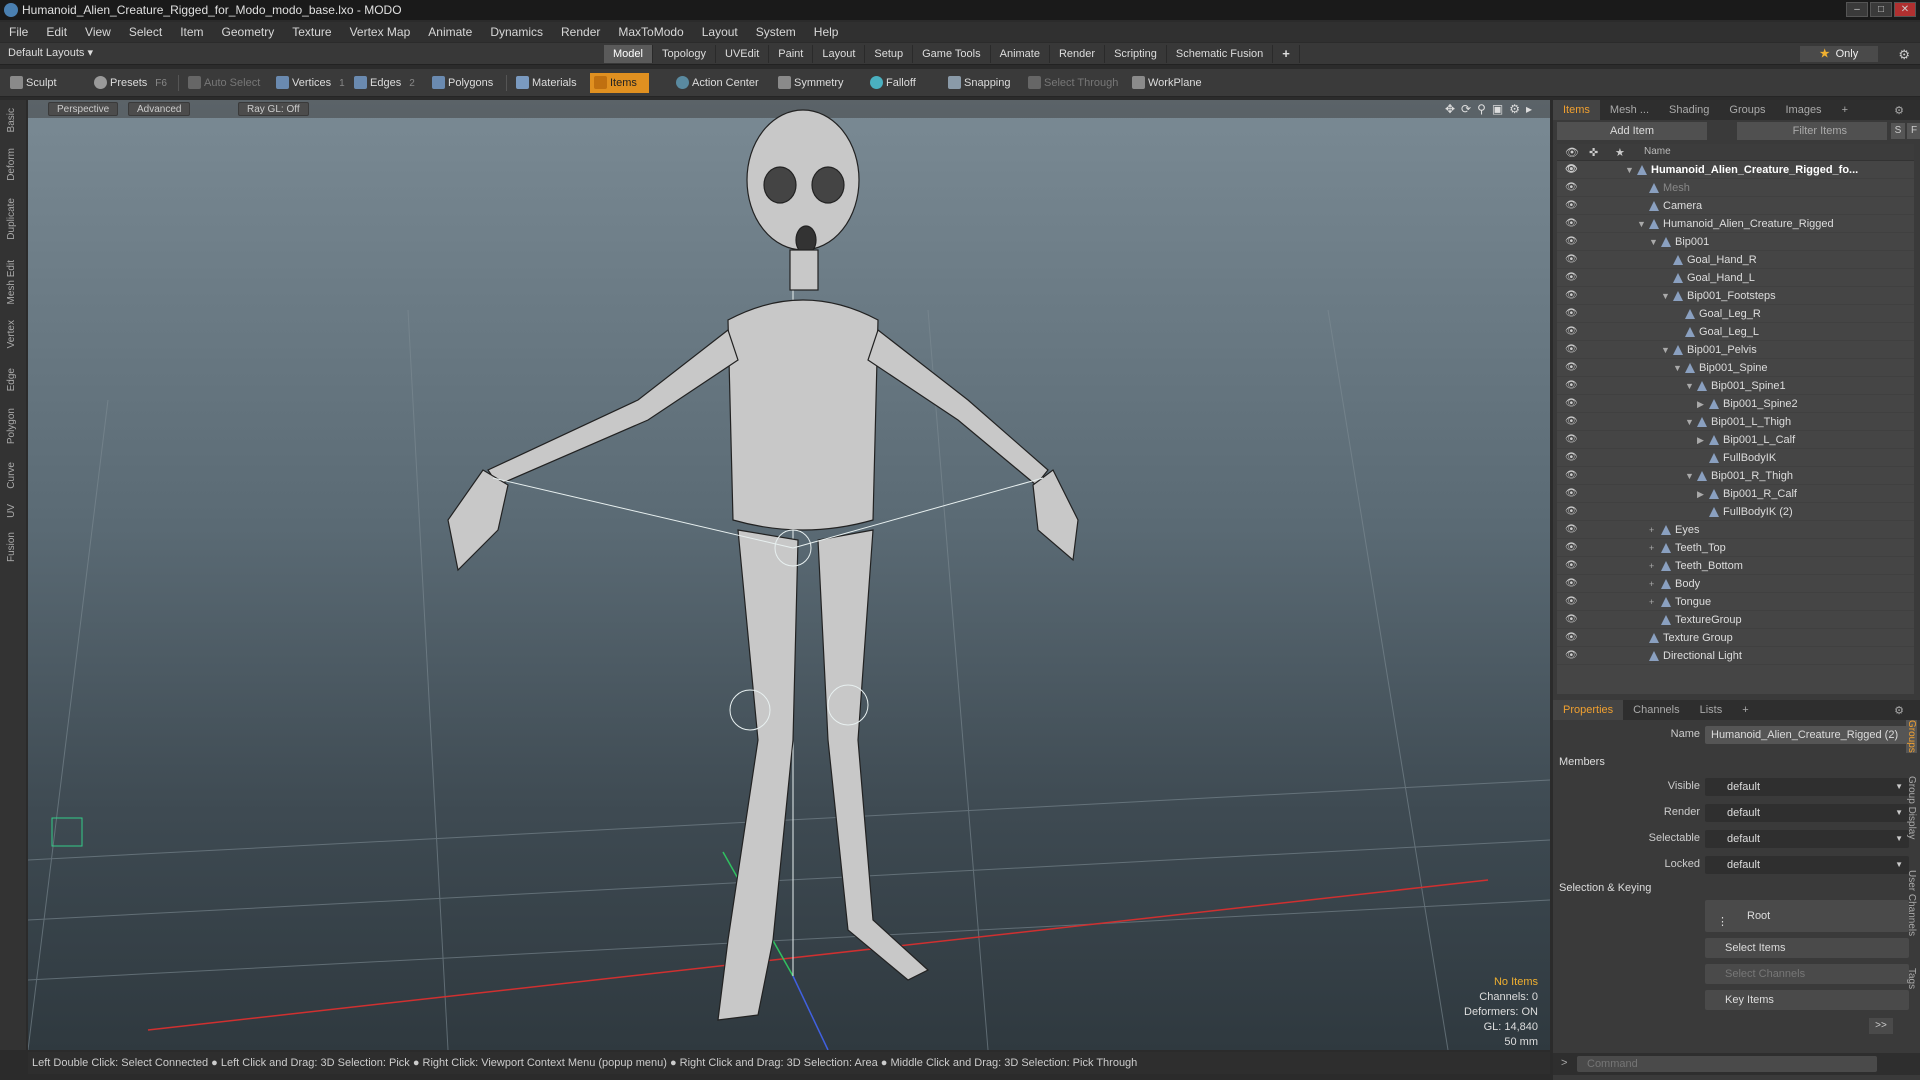  What do you see at coordinates (1735, 566) in the screenshot?
I see `tree-row: 👁 + Teeth_Bottom` at bounding box center [1735, 566].